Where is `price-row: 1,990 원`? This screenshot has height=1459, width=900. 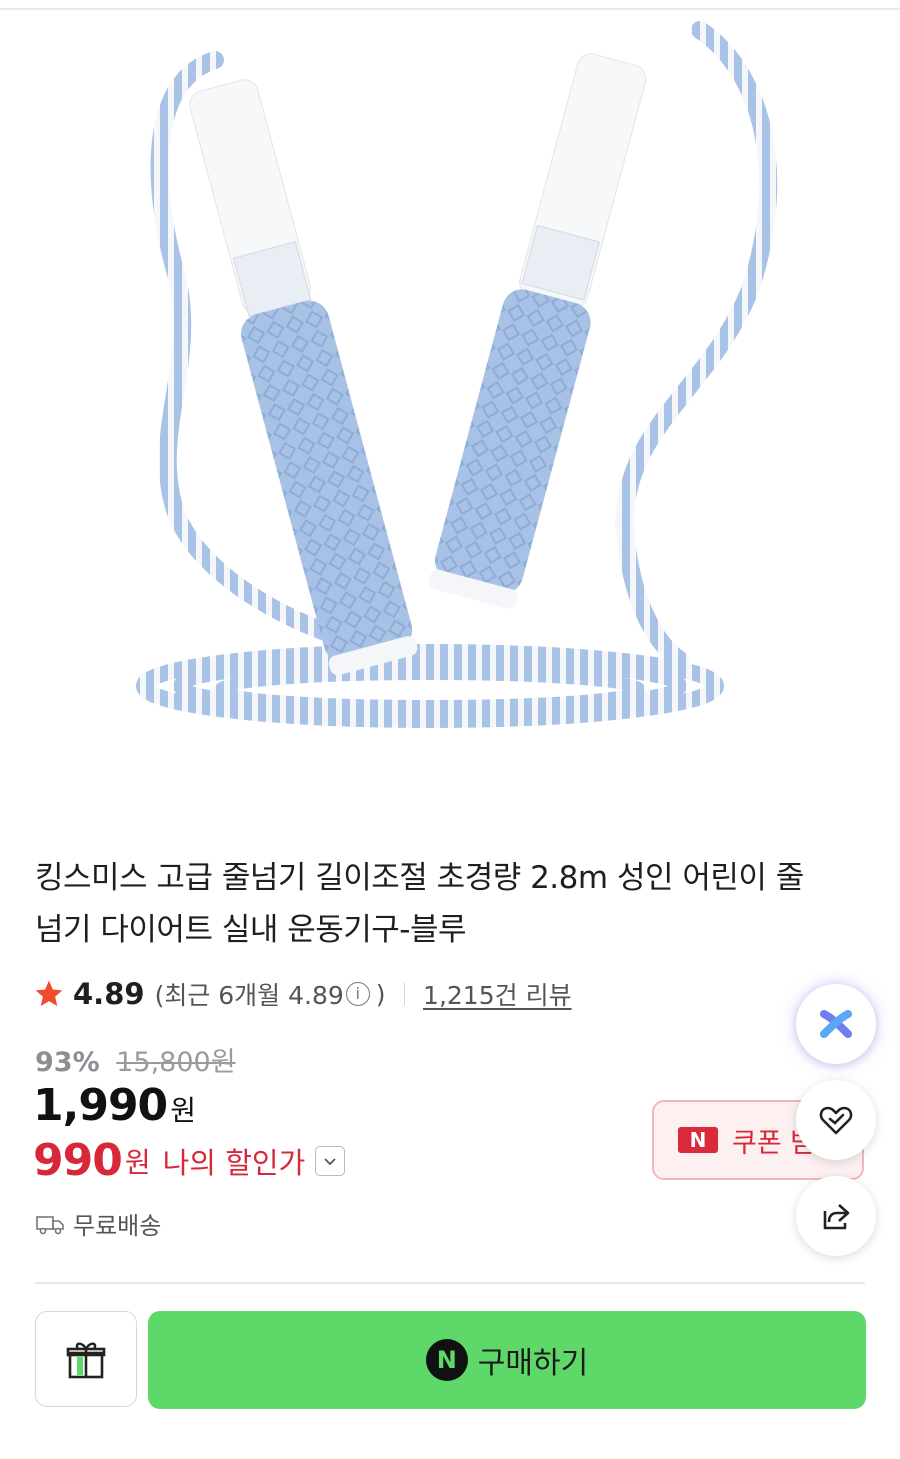 price-row: 1,990 원 is located at coordinates (114, 1105).